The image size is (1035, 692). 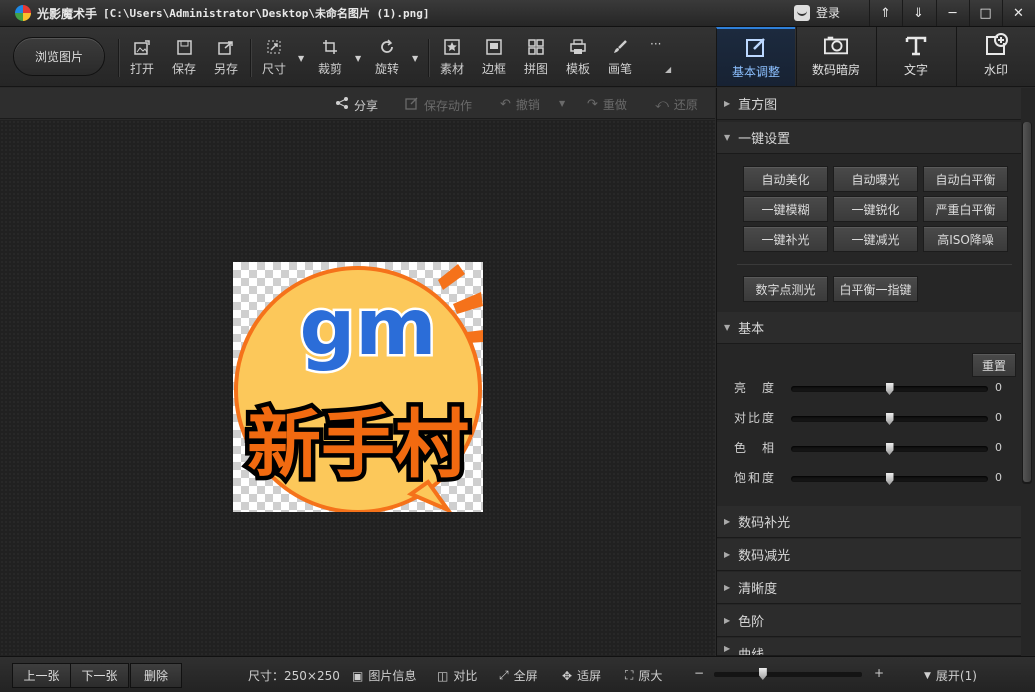 What do you see at coordinates (438, 105) in the screenshot?
I see `save-action-button: 保存动作` at bounding box center [438, 105].